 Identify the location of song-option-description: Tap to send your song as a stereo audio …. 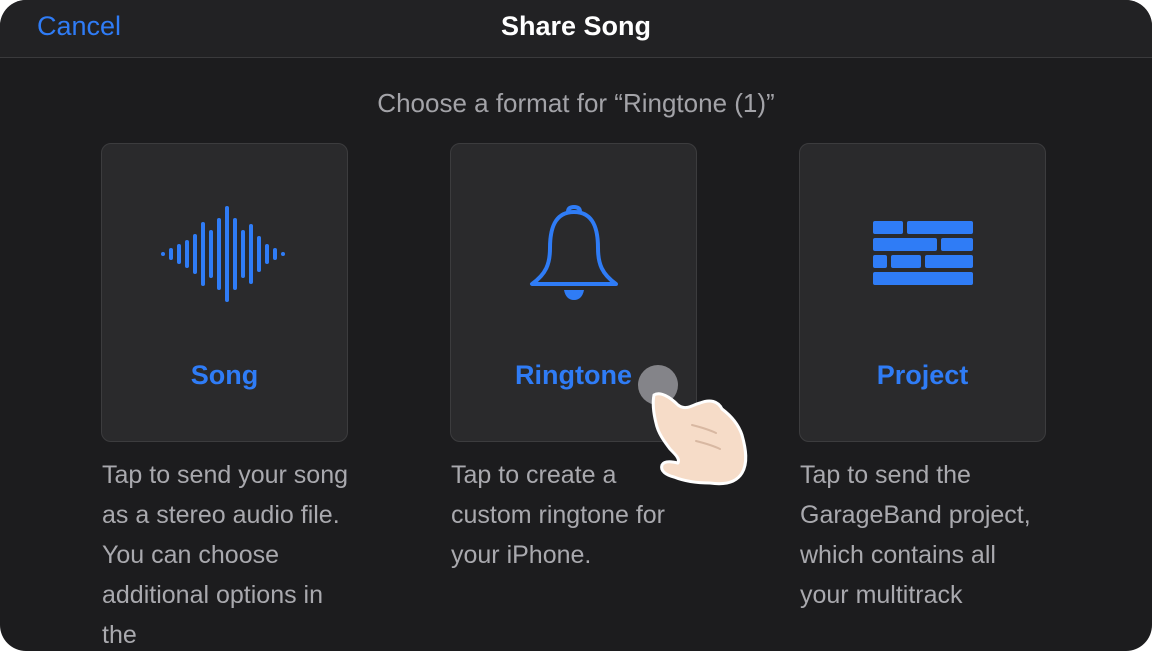
(225, 555).